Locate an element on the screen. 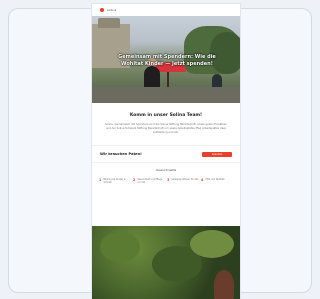 The height and width of the screenshot is (299, 320). building-roof-shape is located at coordinates (109, 23).